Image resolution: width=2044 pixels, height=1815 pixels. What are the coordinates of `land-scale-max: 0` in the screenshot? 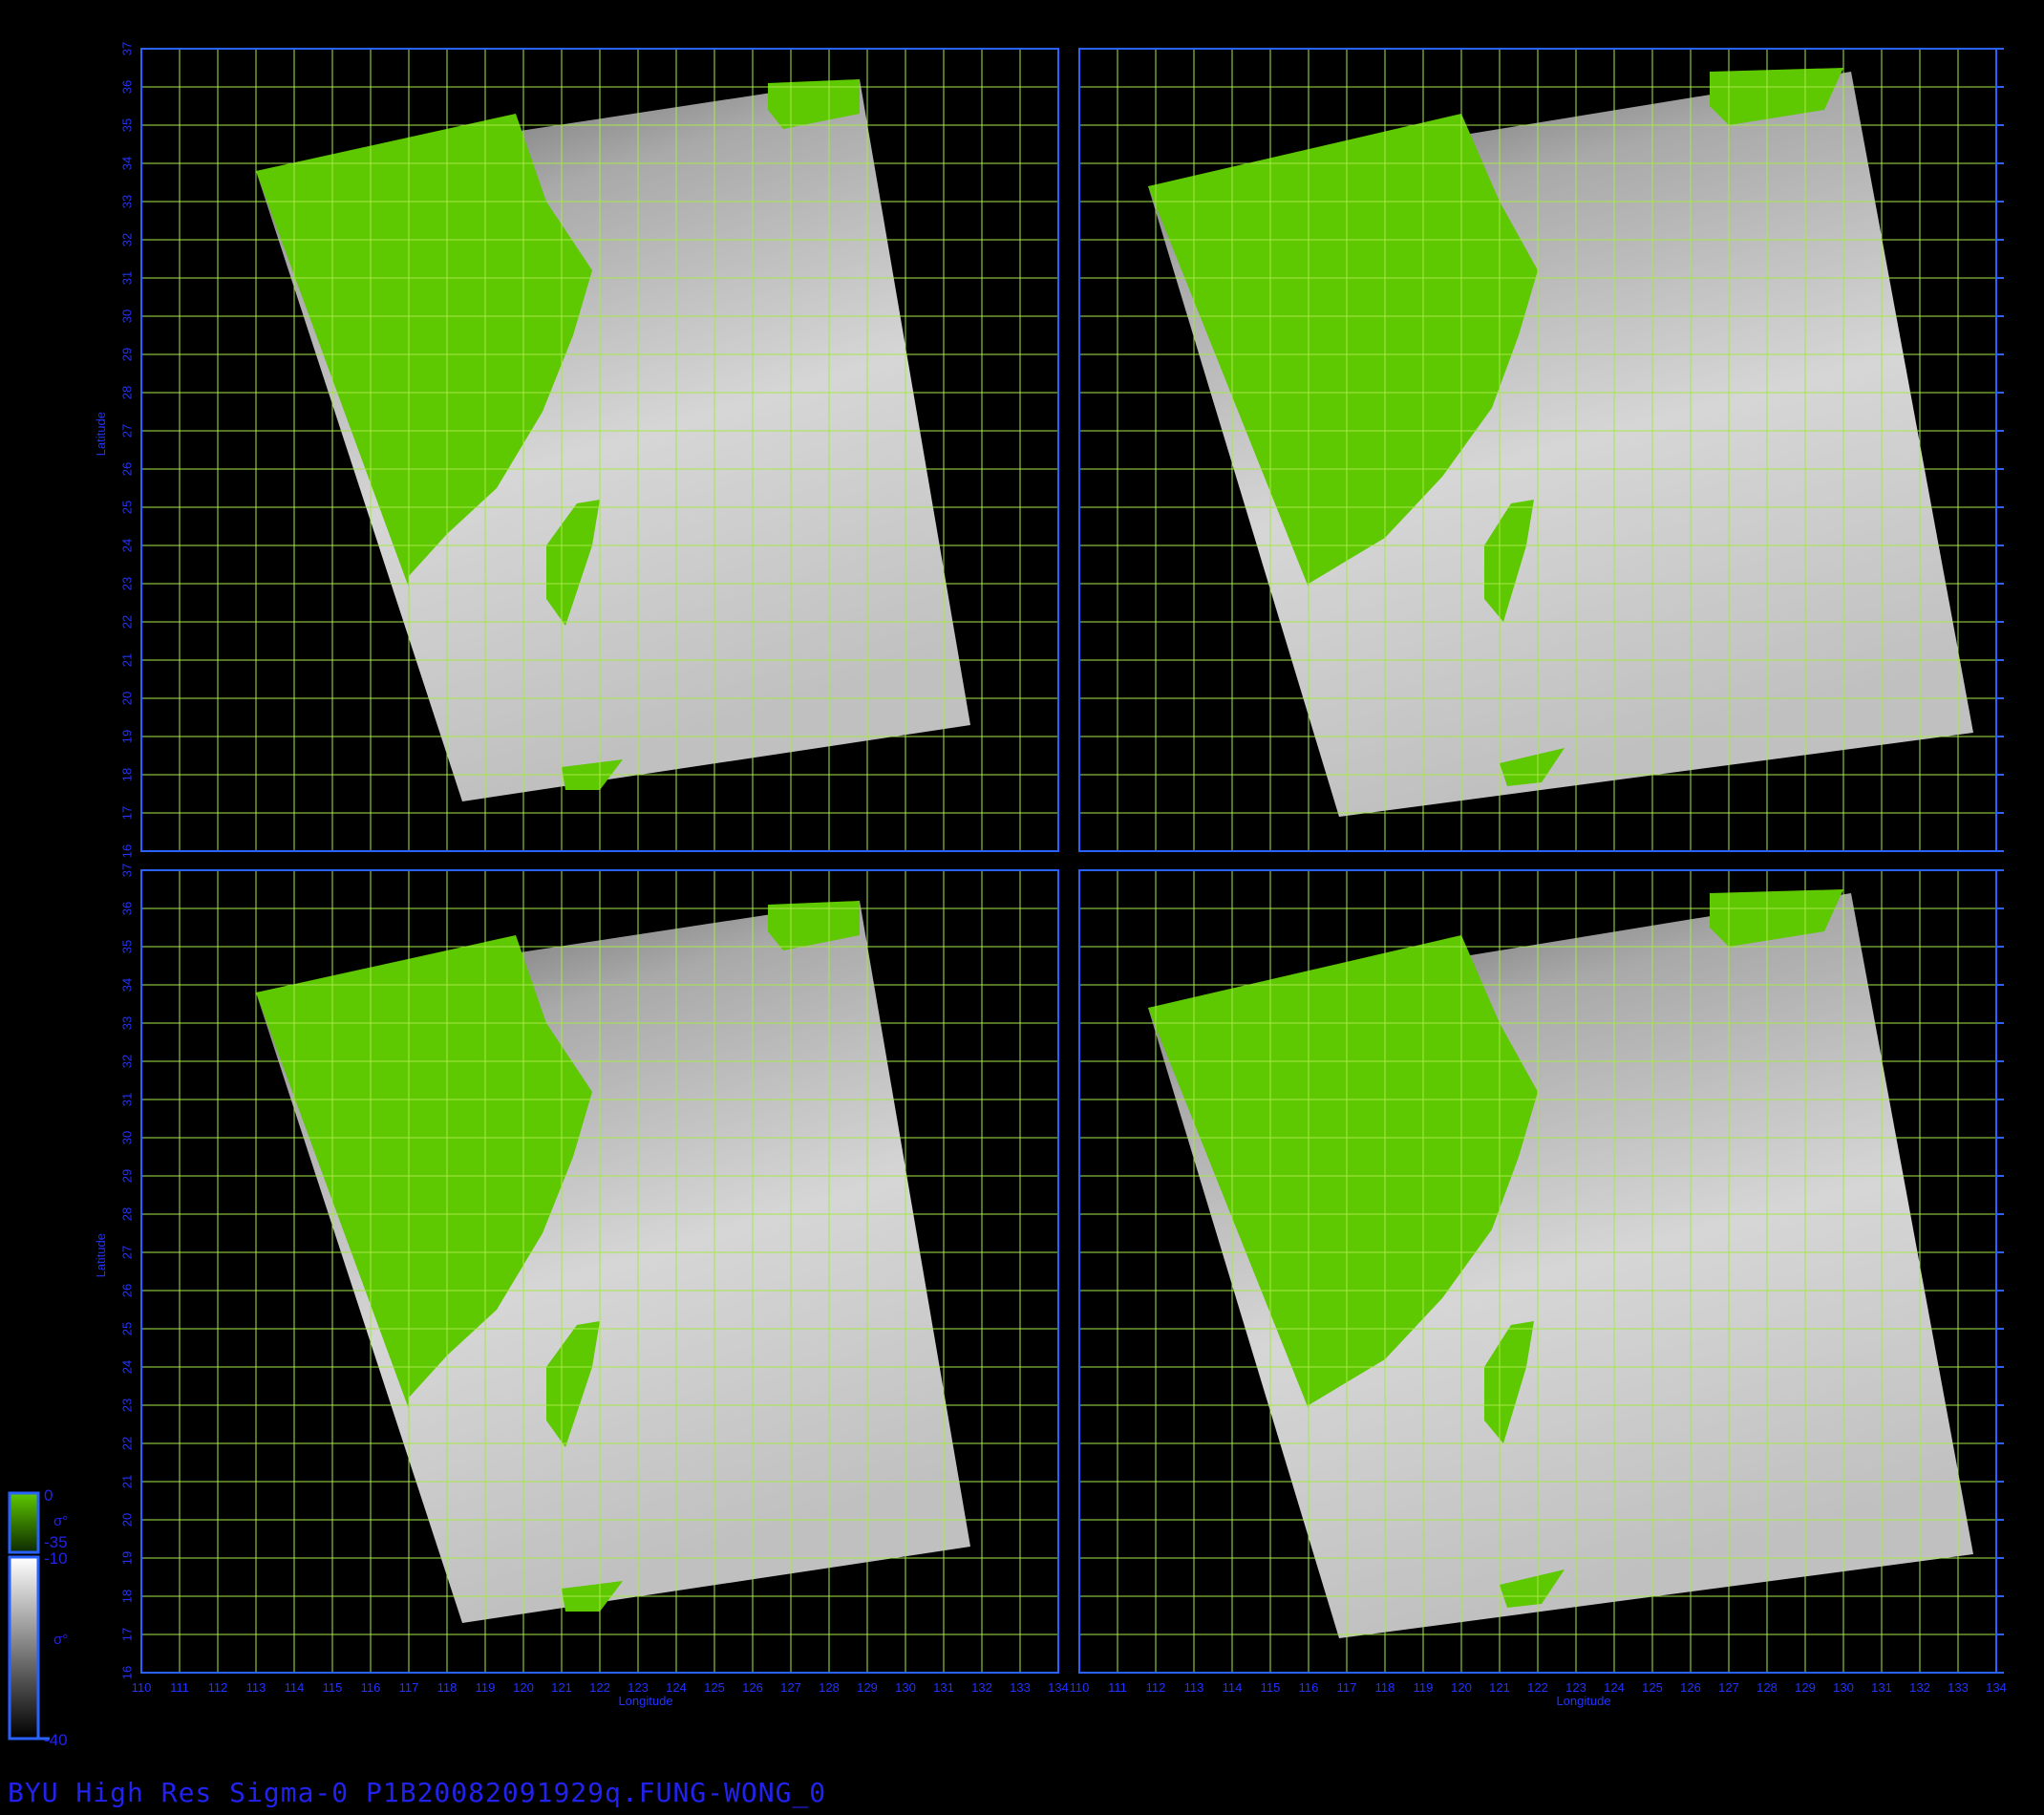 It's located at (48, 1495).